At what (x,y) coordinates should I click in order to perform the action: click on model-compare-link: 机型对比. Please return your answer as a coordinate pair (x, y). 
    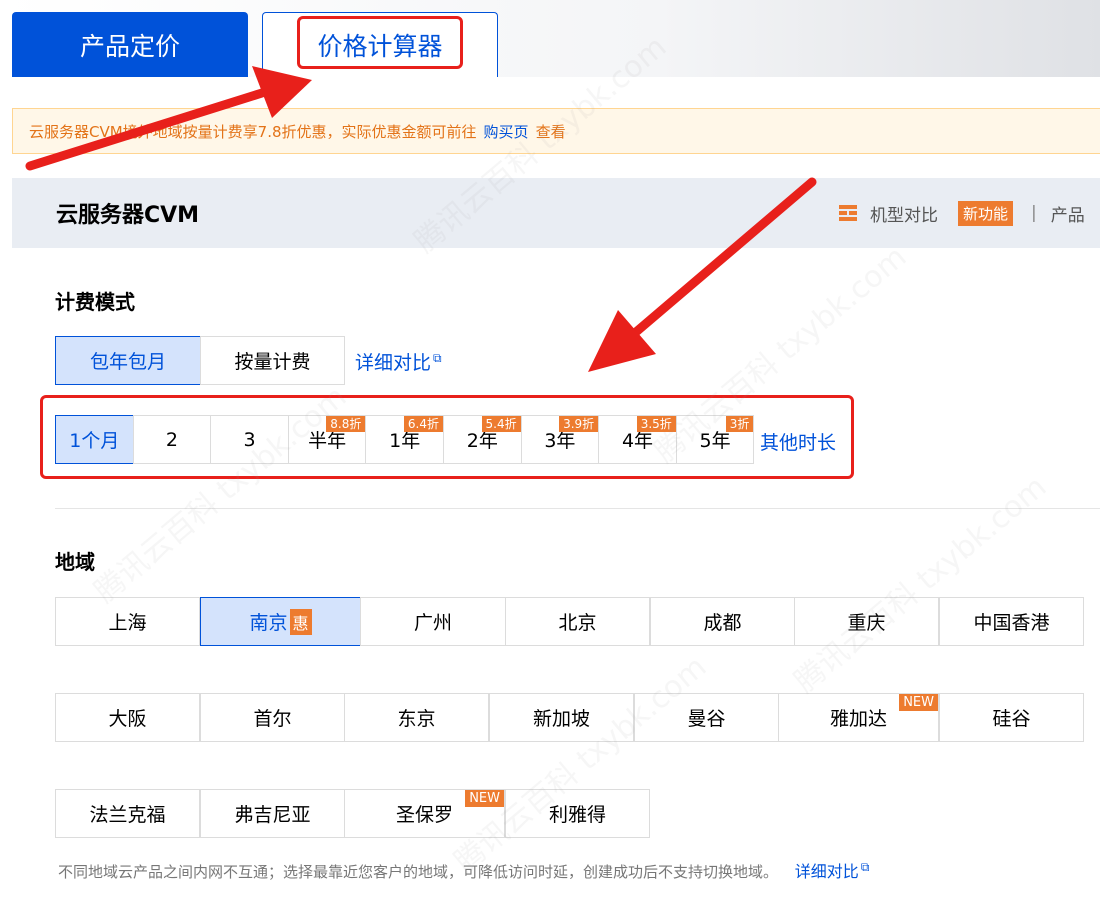
    Looking at the image, I should click on (904, 213).